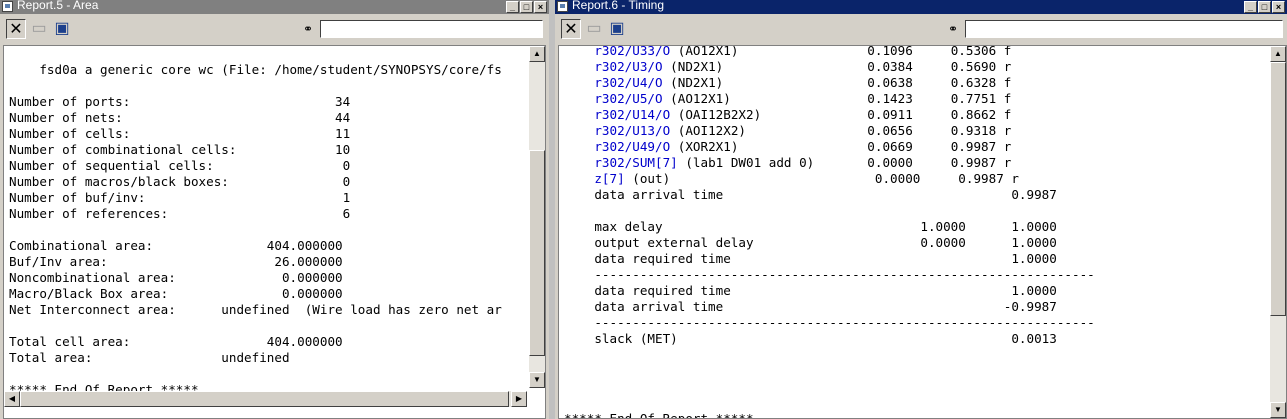 This screenshot has width=1287, height=419. I want to click on pin-link: r302/U33/O, so click(632, 52).